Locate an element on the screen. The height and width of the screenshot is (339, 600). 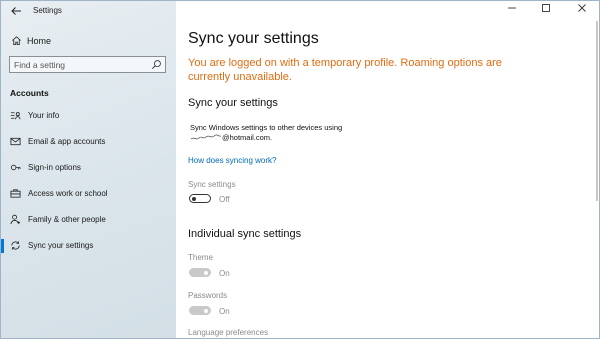
how-syncing-works-link: How does syncing work? is located at coordinates (232, 160).